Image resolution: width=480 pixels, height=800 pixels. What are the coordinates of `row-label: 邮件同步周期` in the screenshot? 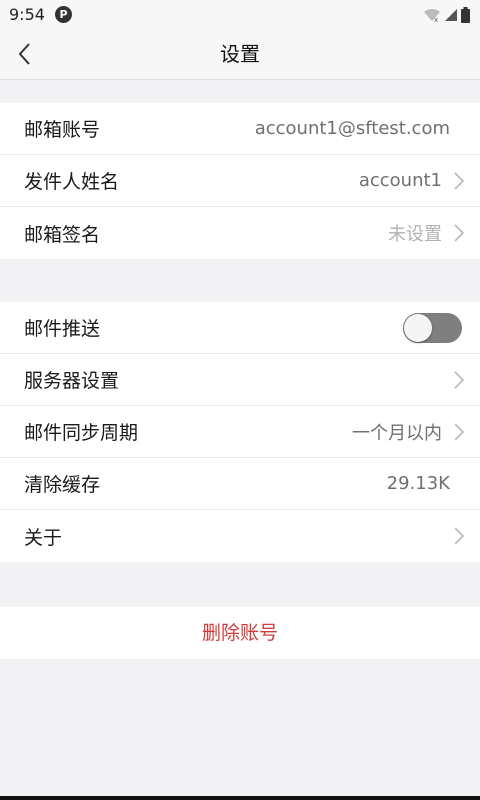 It's located at (81, 433).